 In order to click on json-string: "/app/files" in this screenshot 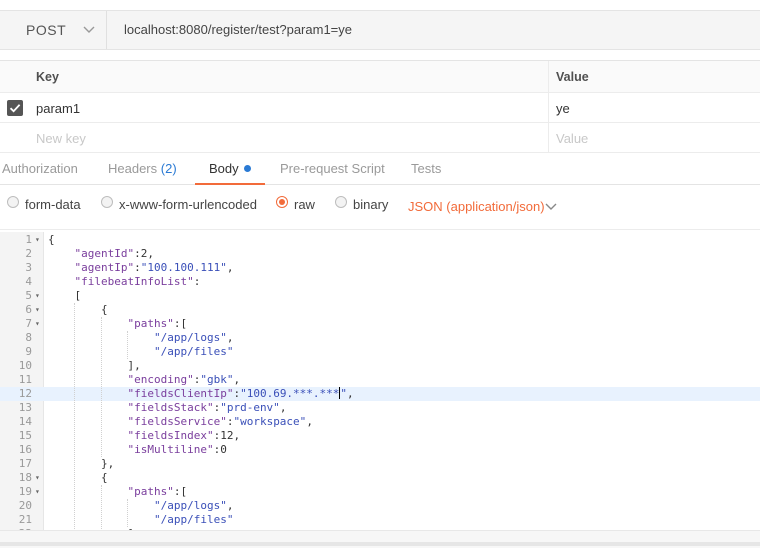, I will do `click(193, 351)`.